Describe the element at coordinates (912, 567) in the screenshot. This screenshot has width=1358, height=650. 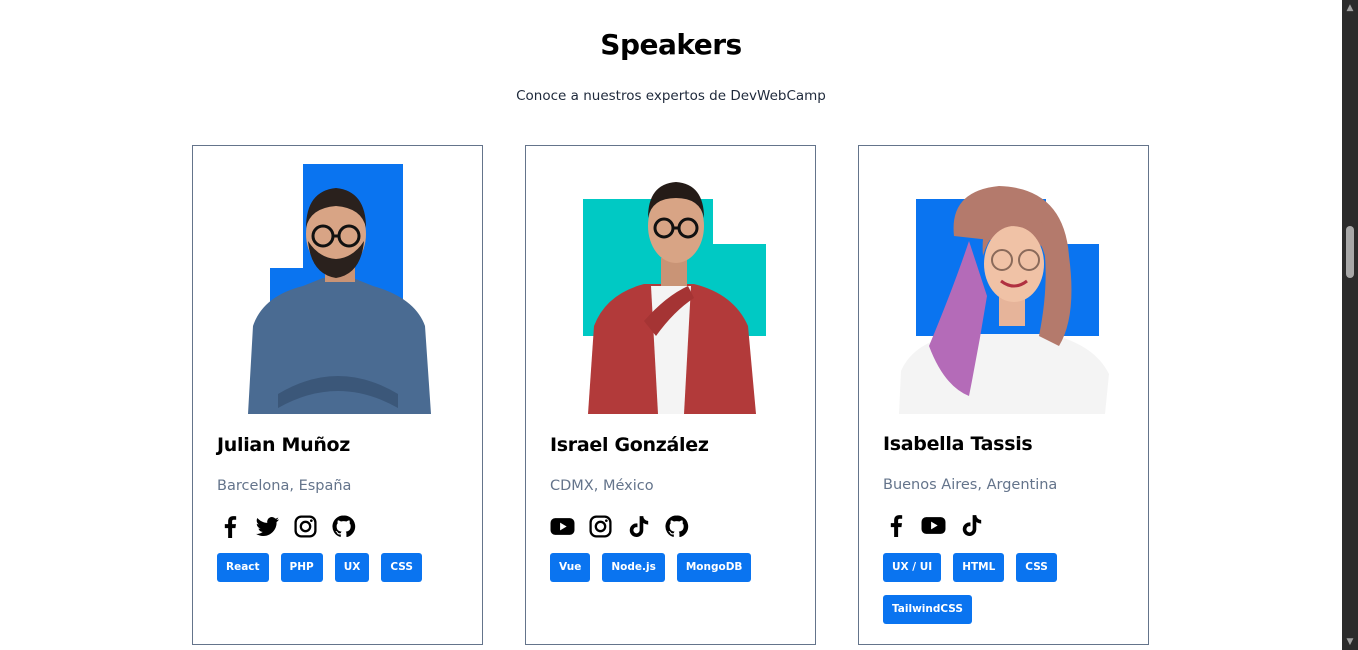
I see `skill-tag: UX / UI` at that location.